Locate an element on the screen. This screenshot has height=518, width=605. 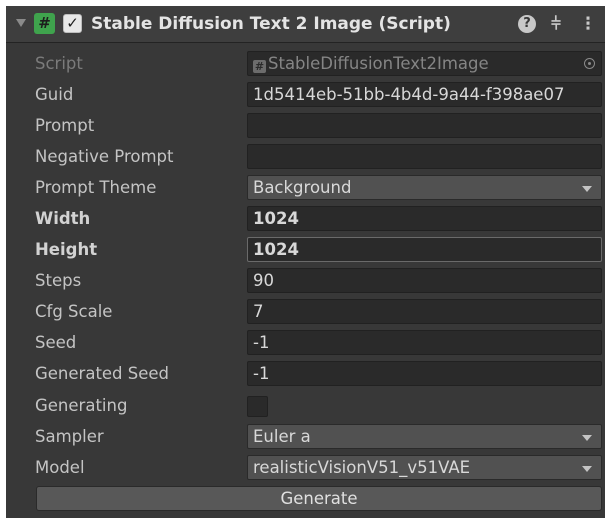
row-prompt: Prompt is located at coordinates (305, 126).